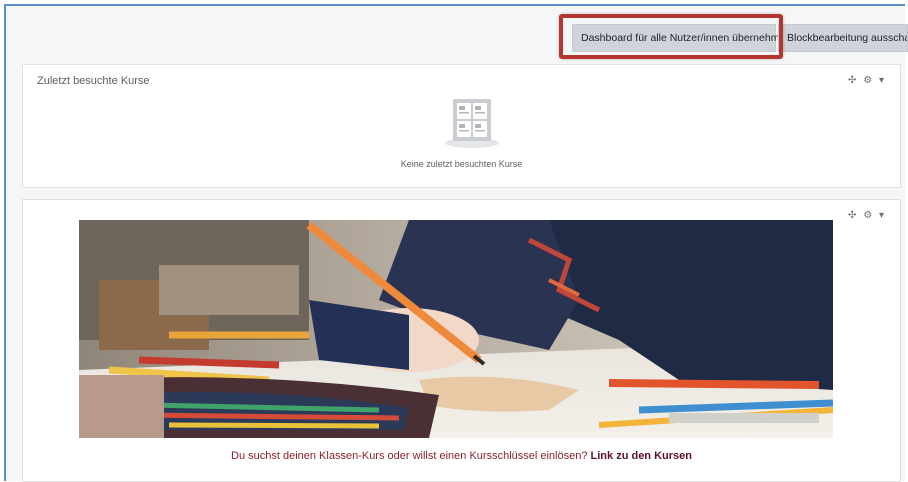  What do you see at coordinates (641, 456) in the screenshot?
I see `courses-link: Link zu den Kursen` at bounding box center [641, 456].